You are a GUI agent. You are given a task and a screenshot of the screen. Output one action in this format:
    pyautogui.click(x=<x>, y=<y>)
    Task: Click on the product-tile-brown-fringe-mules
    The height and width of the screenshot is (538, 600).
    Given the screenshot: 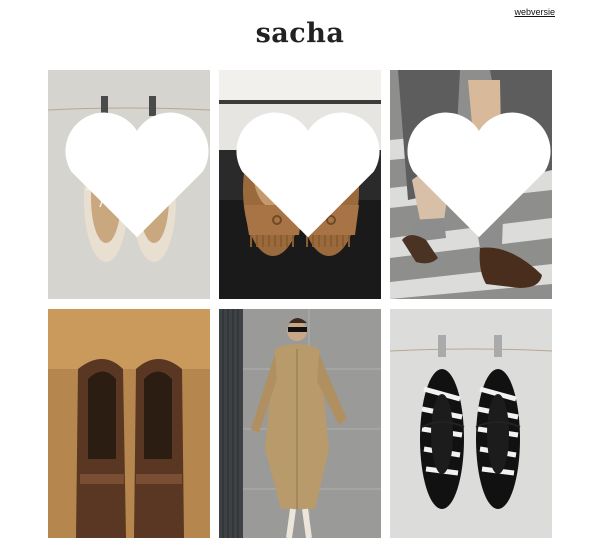 What is the action you would take?
    pyautogui.click(x=300, y=184)
    